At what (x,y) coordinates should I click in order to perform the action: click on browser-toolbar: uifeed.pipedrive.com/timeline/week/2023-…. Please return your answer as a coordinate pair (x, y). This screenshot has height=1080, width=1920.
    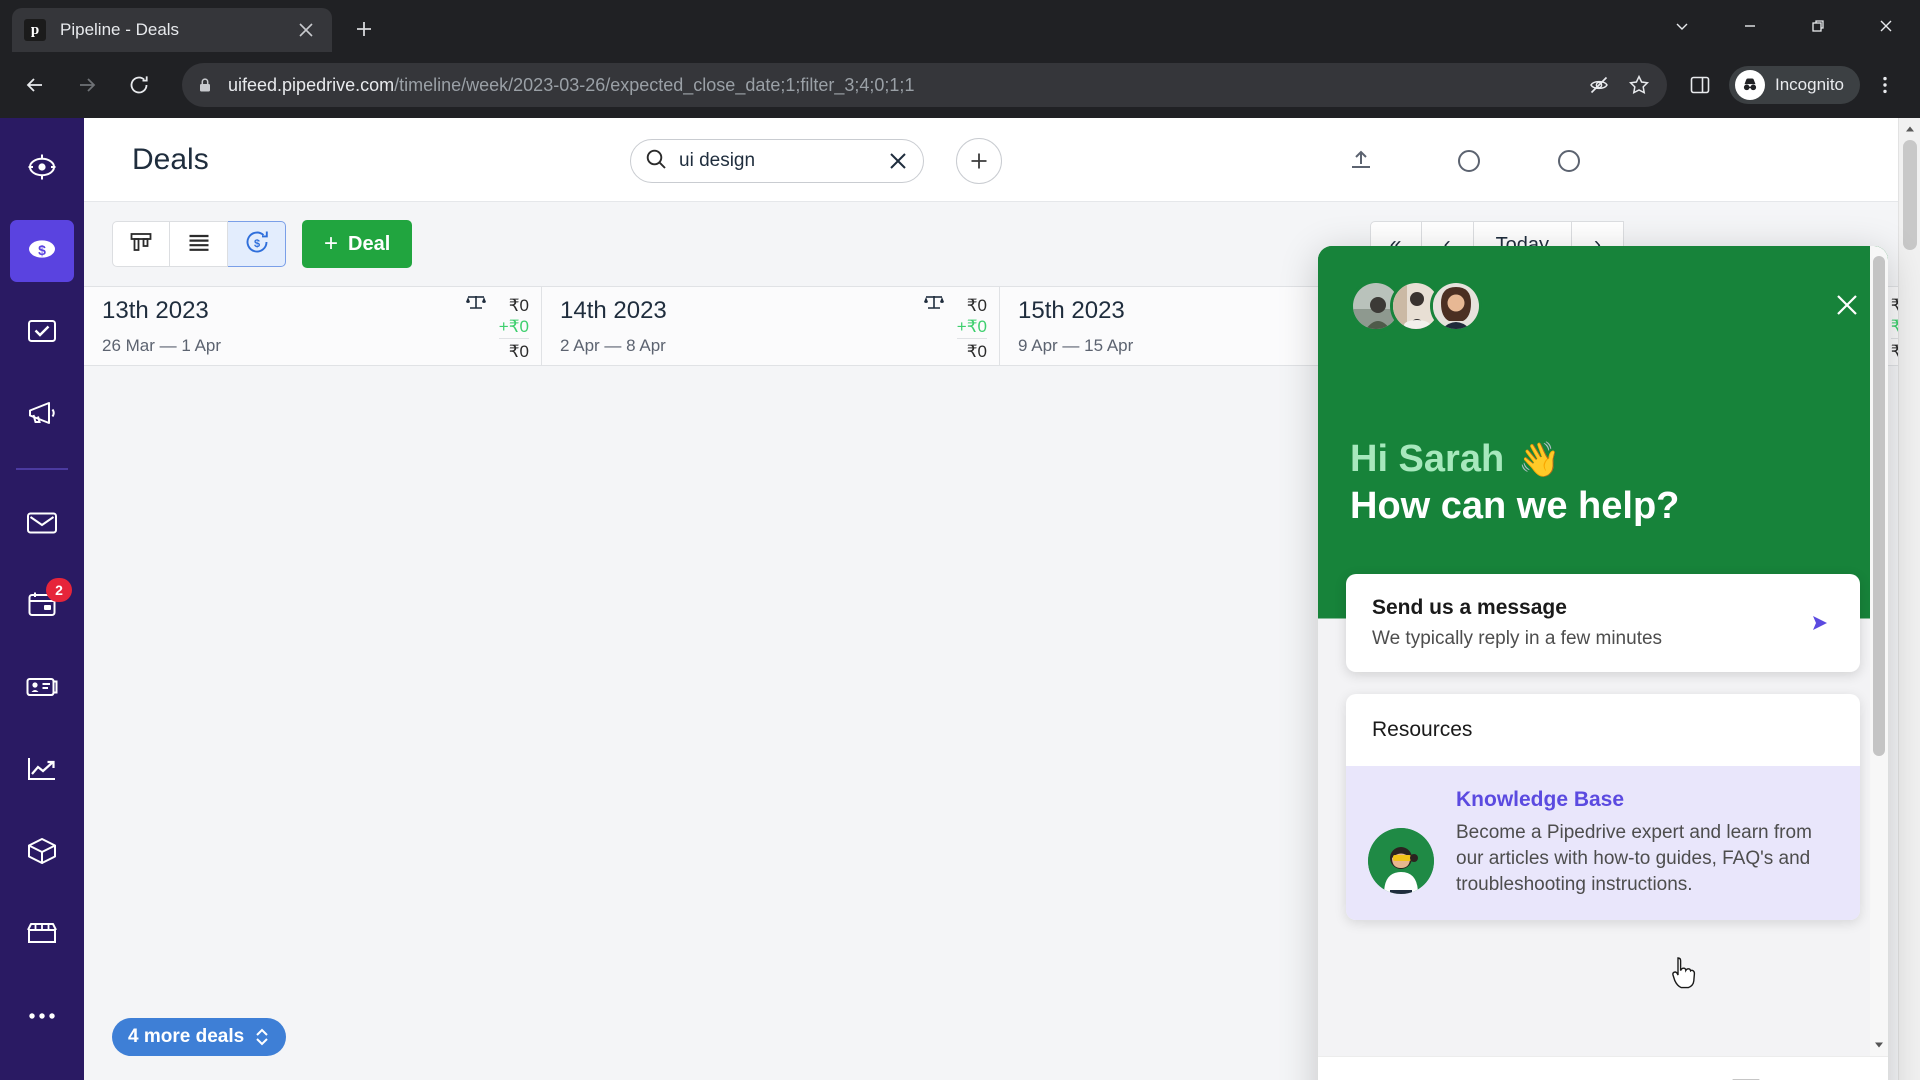
    Looking at the image, I should click on (960, 85).